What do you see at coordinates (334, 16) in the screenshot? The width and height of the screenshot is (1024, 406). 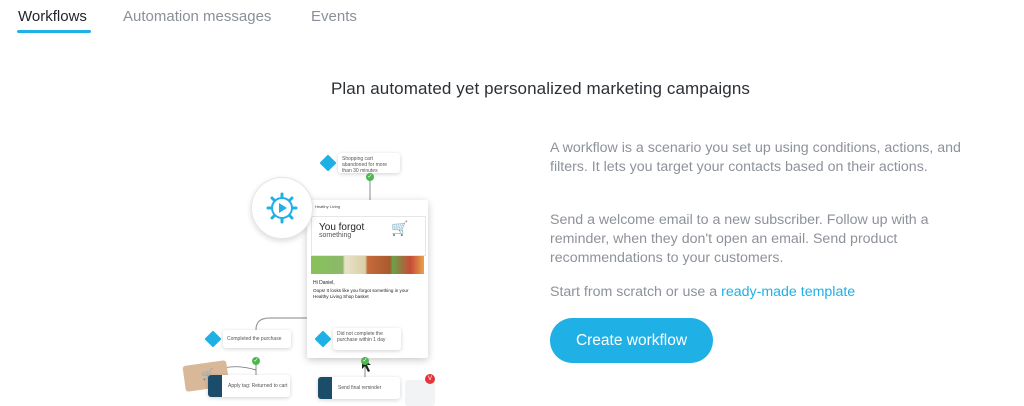 I see `tab-events: Events` at bounding box center [334, 16].